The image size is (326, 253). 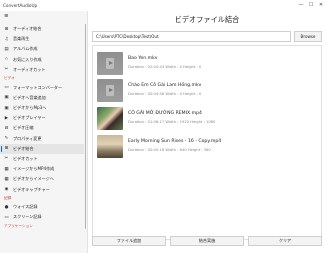 I want to click on sidebar-item-label: オーディオカット, so click(x=29, y=69).